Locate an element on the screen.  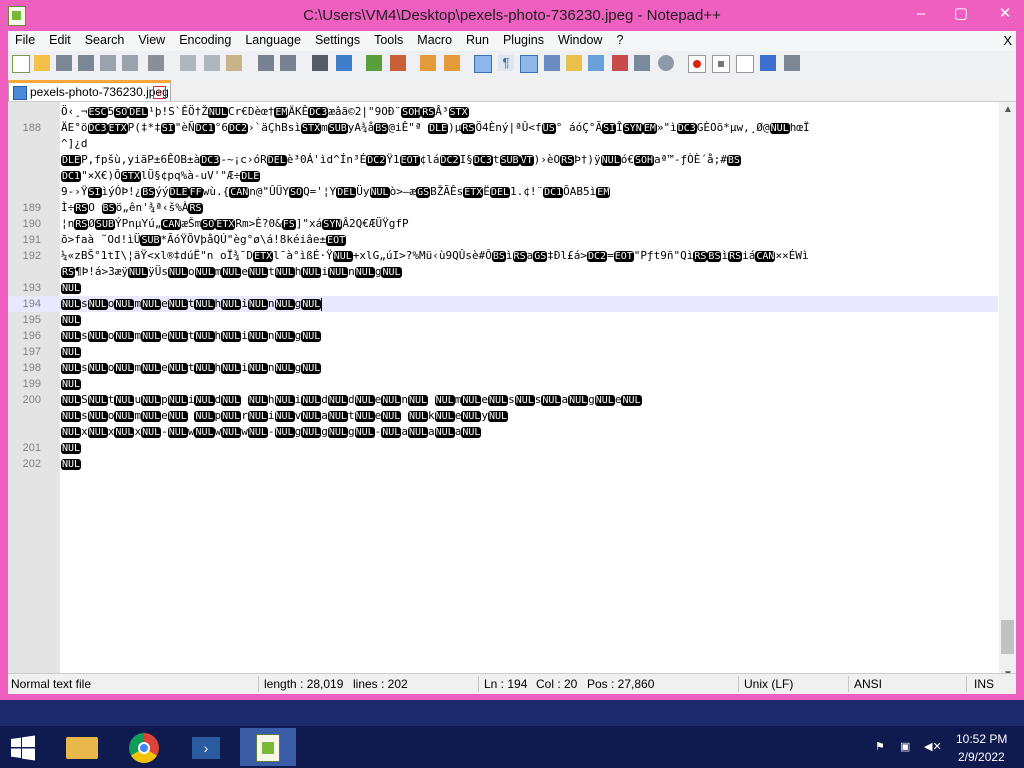
print-icon is located at coordinates (156, 63).